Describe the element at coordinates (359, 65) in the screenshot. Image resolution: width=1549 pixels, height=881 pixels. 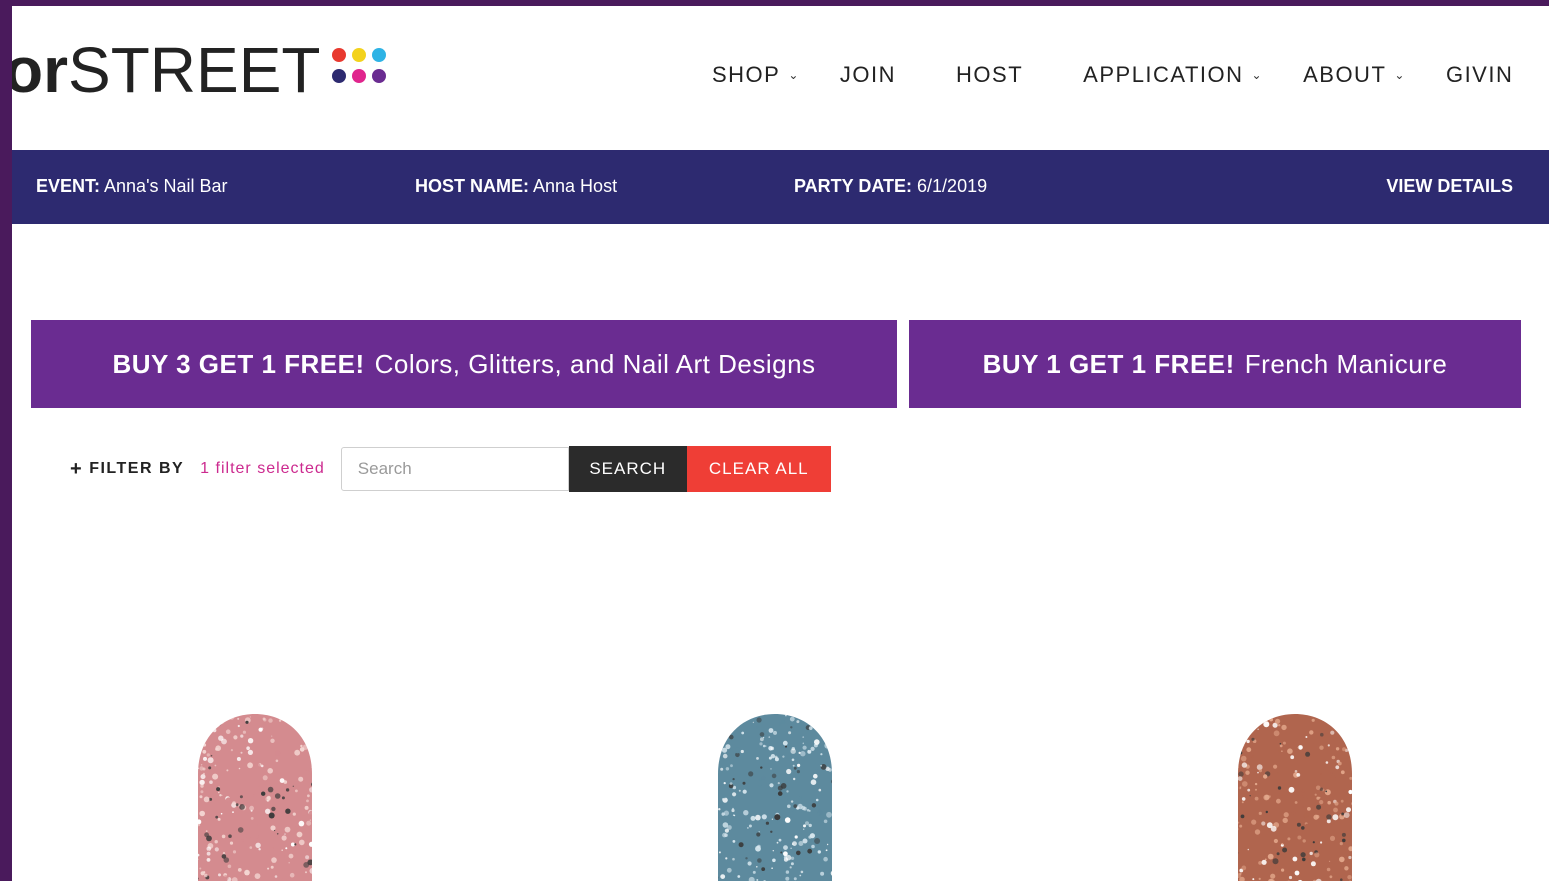
I see `logo-dots-icon` at that location.